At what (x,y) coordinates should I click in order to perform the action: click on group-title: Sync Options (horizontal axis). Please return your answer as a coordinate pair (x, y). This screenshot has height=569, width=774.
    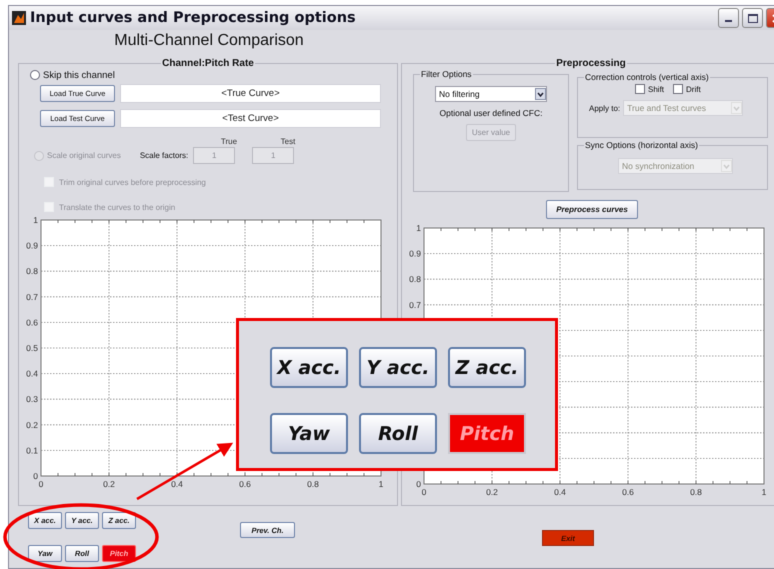
    Looking at the image, I should click on (641, 145).